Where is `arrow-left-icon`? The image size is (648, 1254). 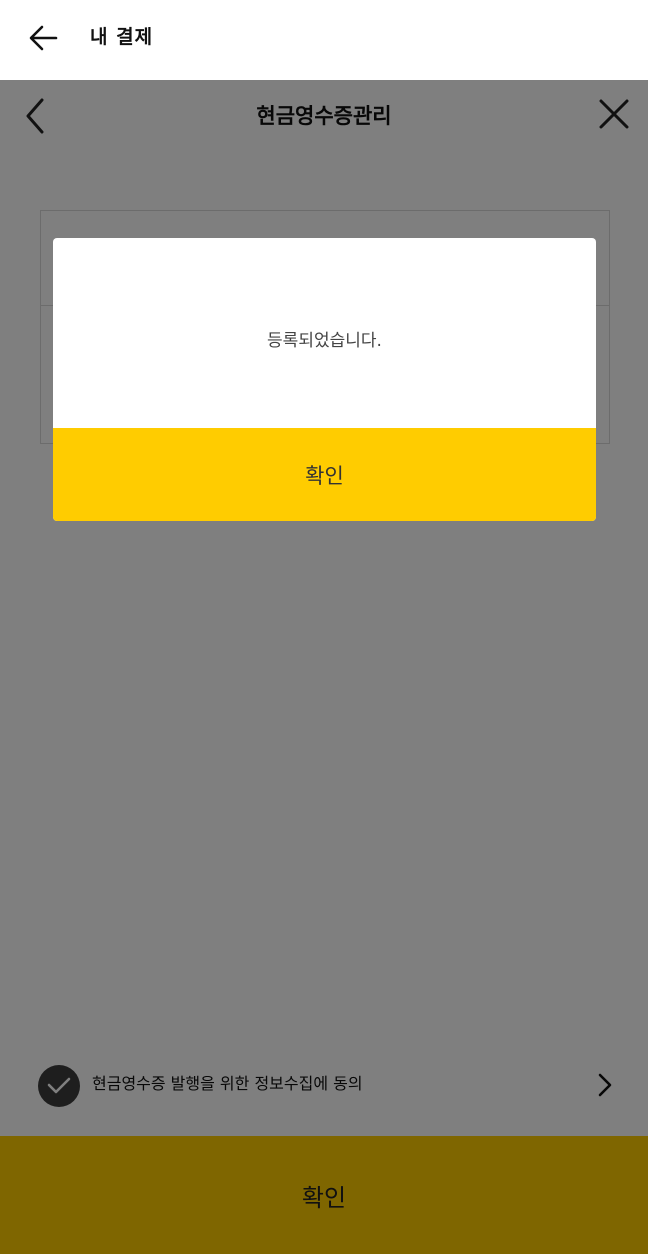 arrow-left-icon is located at coordinates (44, 38).